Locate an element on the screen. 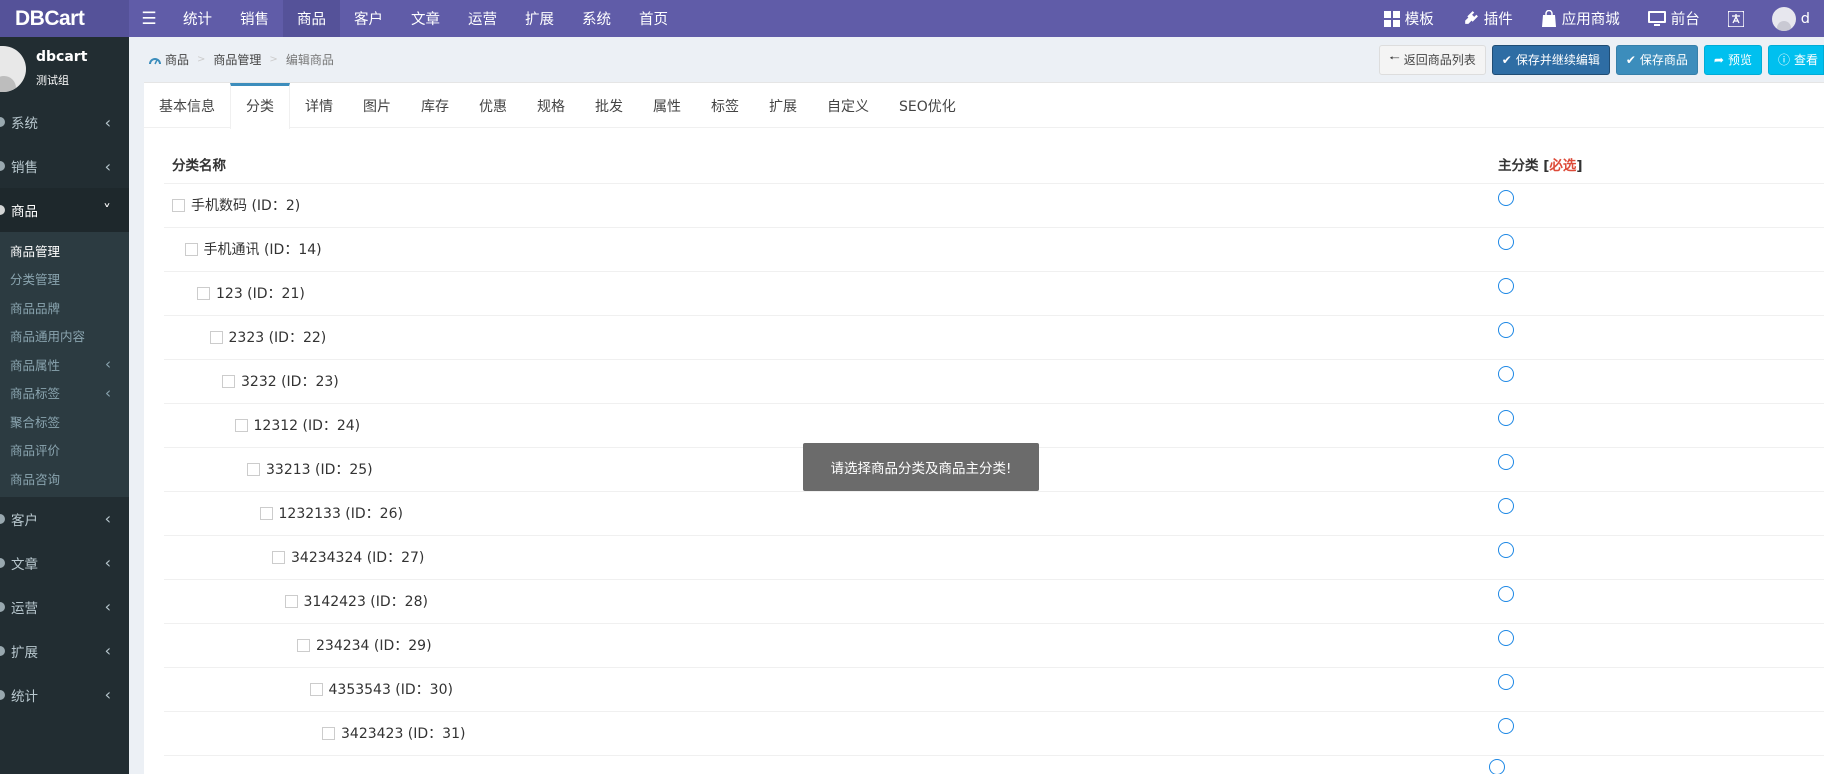 The image size is (1824, 774). sidebar-menu-item: 文章 ‹ is located at coordinates (64, 563).